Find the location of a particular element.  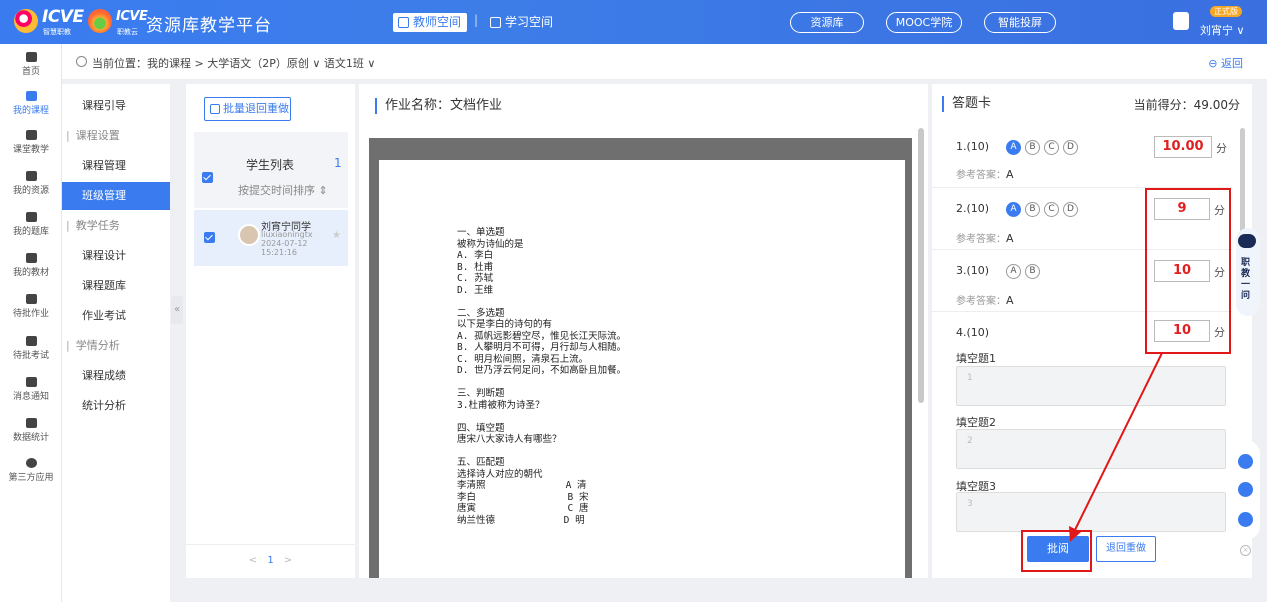

student-id: liuxiaoningtx is located at coordinates (287, 234).